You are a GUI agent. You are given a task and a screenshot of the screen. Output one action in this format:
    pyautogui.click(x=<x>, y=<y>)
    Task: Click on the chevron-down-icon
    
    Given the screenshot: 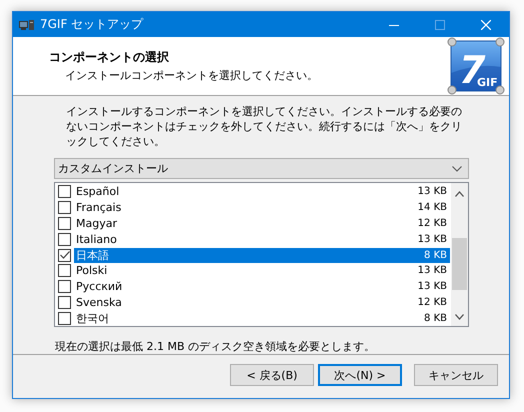 What is the action you would take?
    pyautogui.click(x=457, y=169)
    